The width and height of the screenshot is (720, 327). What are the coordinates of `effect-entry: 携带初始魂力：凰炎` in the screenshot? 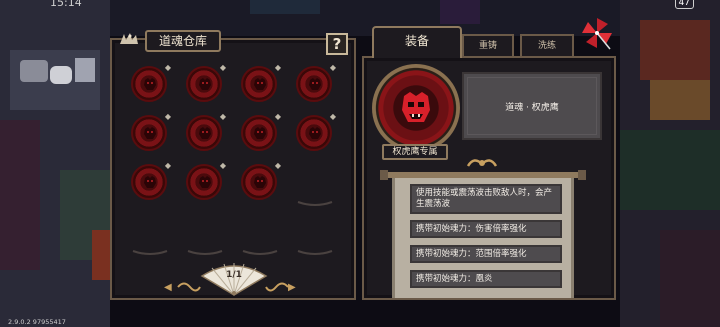 It's located at (486, 279).